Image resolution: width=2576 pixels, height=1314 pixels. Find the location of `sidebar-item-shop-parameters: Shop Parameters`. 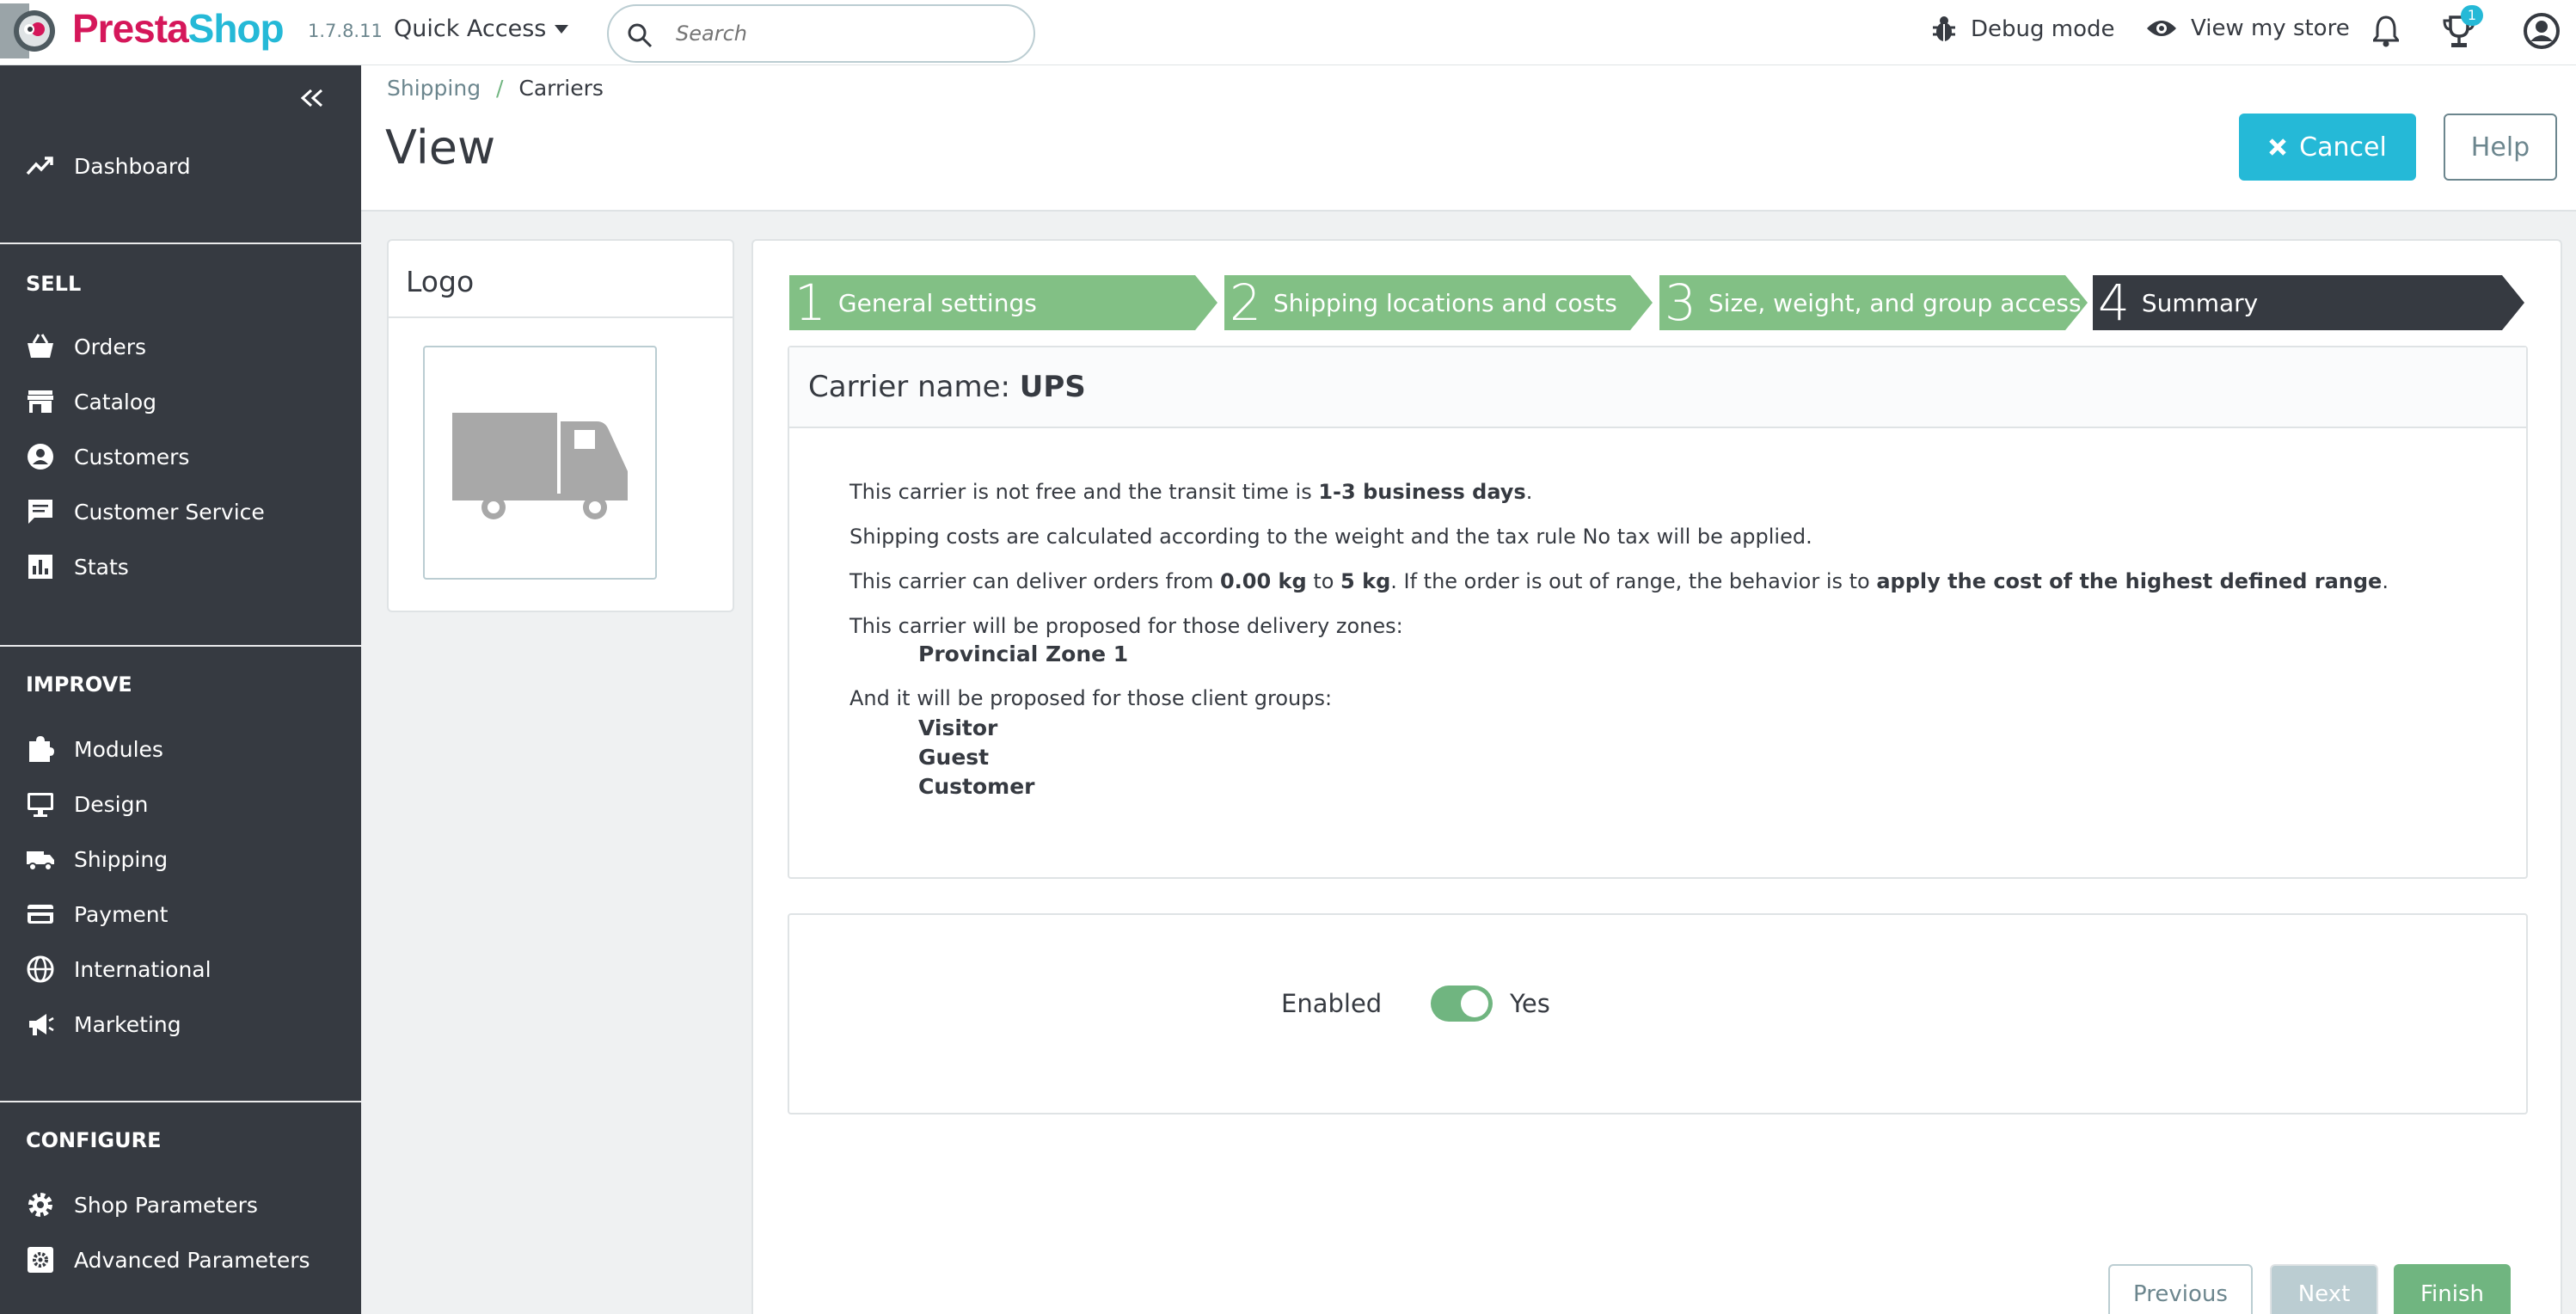

sidebar-item-shop-parameters: Shop Parameters is located at coordinates (142, 1204).